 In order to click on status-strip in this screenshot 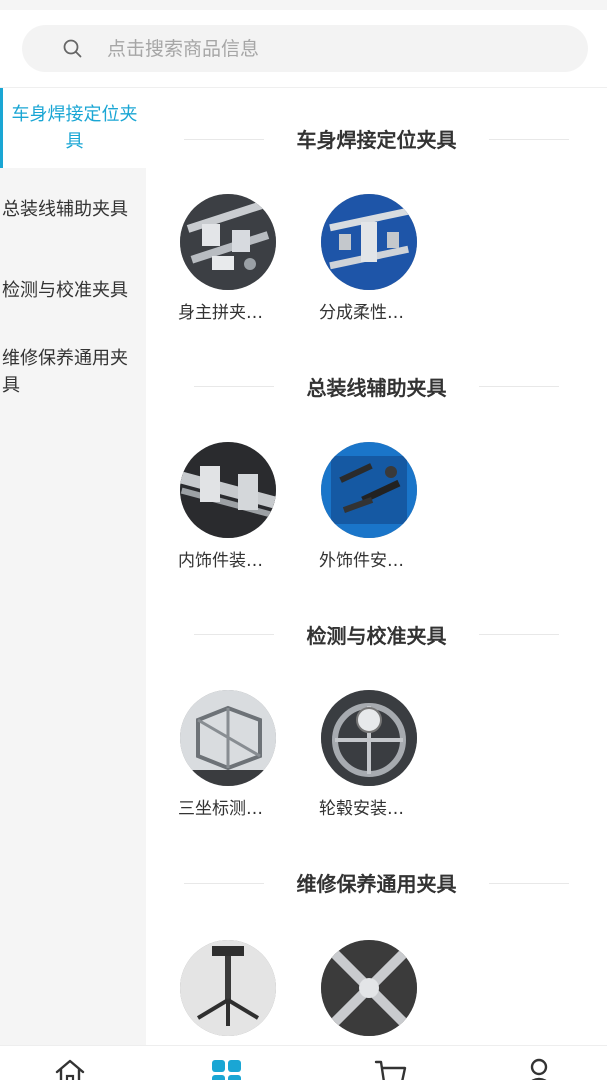, I will do `click(303, 5)`.